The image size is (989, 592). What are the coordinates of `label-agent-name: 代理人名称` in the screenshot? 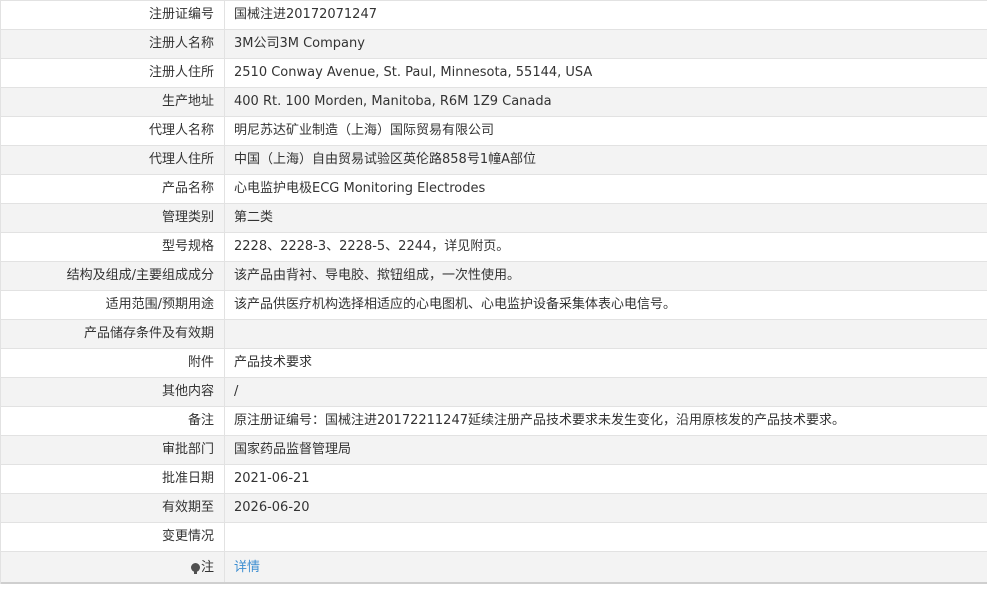 It's located at (113, 131).